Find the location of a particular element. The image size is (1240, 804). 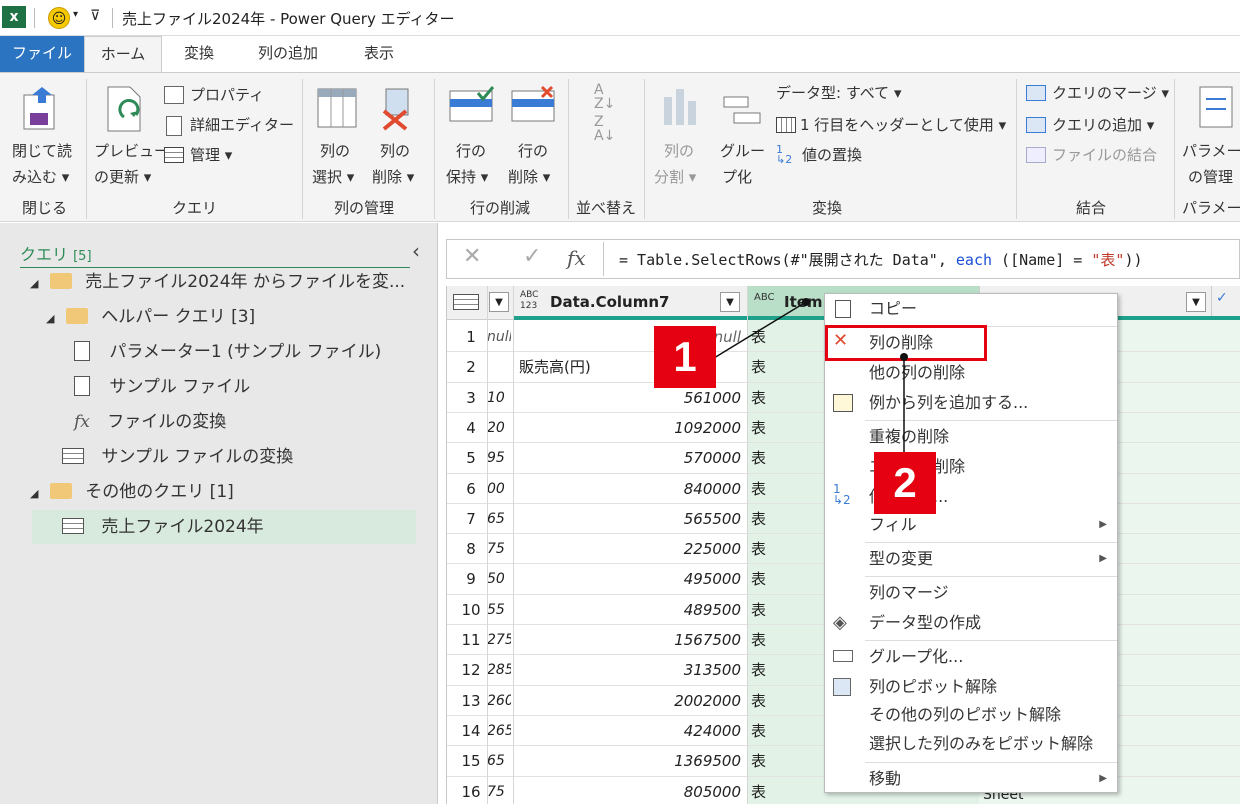

data-type-button: データ型: すべて ▾ is located at coordinates (874, 94).